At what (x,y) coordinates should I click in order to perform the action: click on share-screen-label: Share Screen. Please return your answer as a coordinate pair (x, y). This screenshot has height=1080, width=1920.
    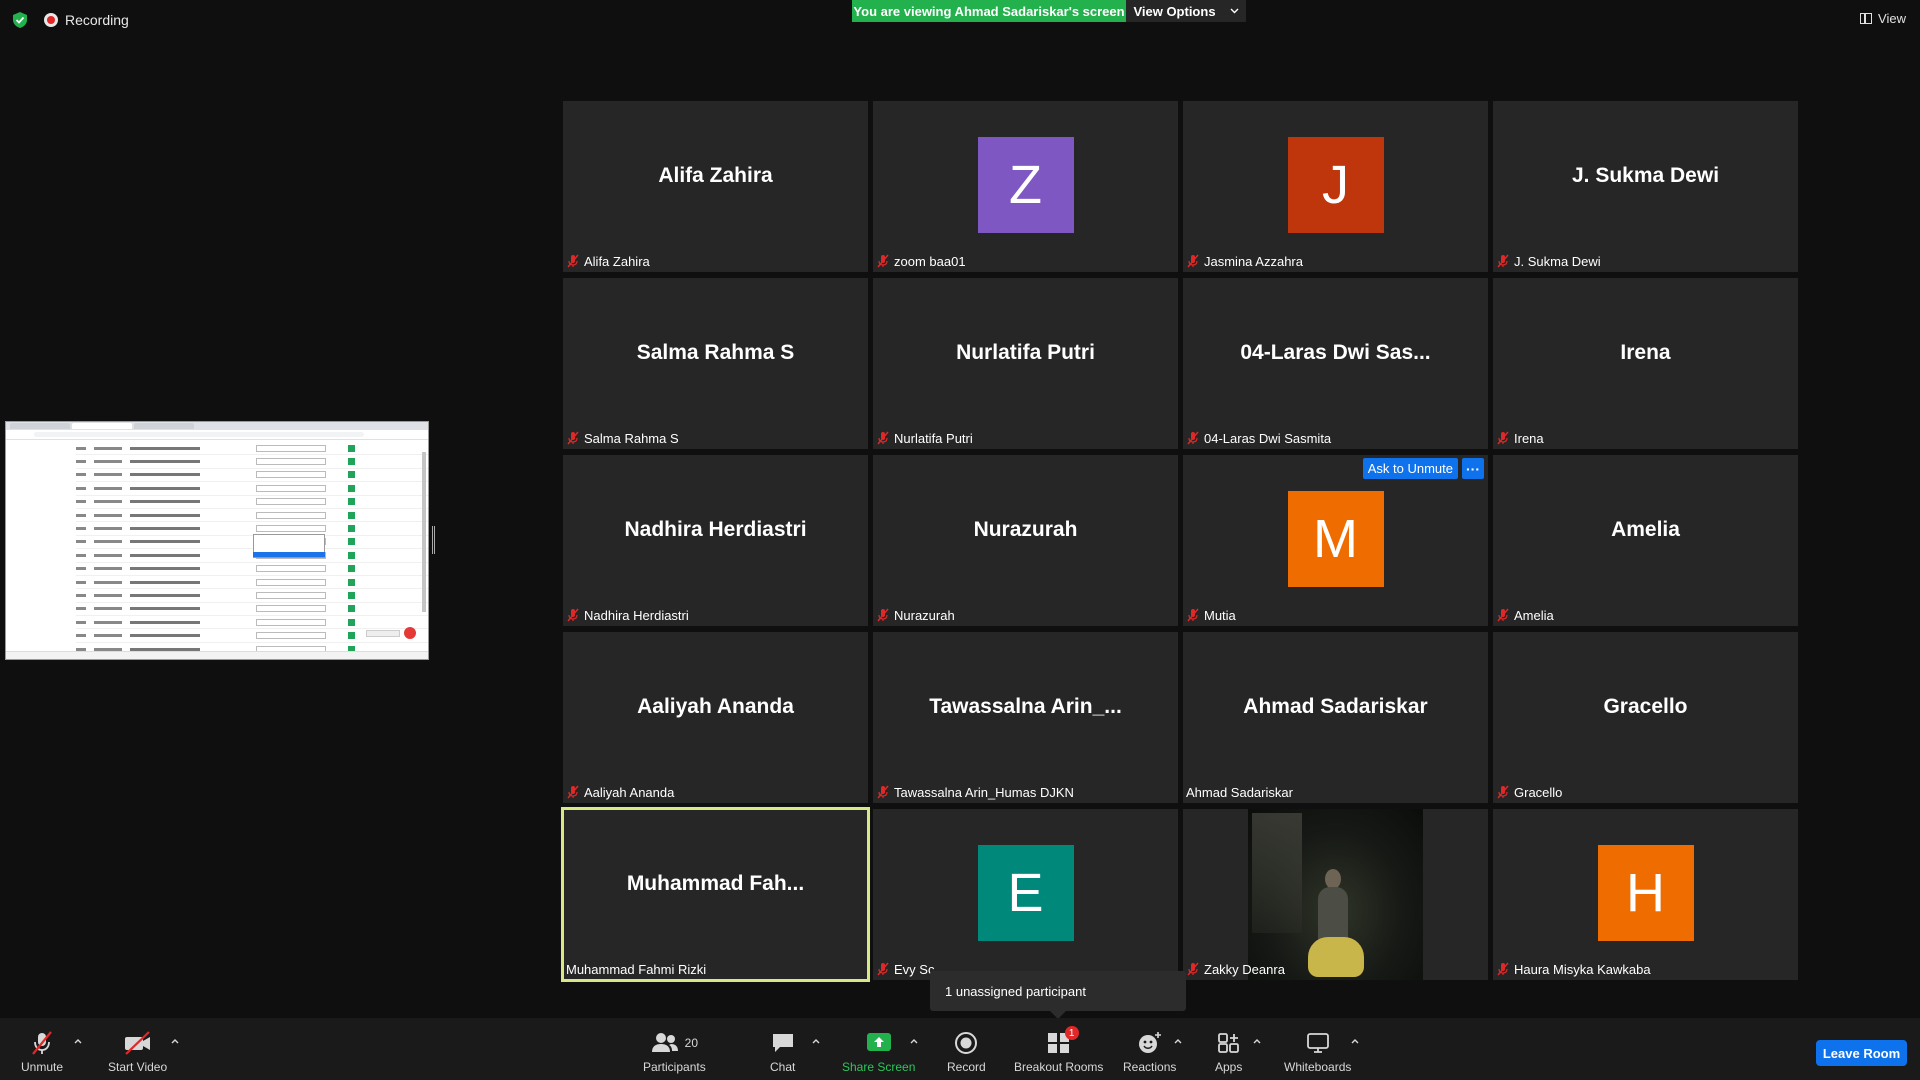
    Looking at the image, I should click on (879, 1067).